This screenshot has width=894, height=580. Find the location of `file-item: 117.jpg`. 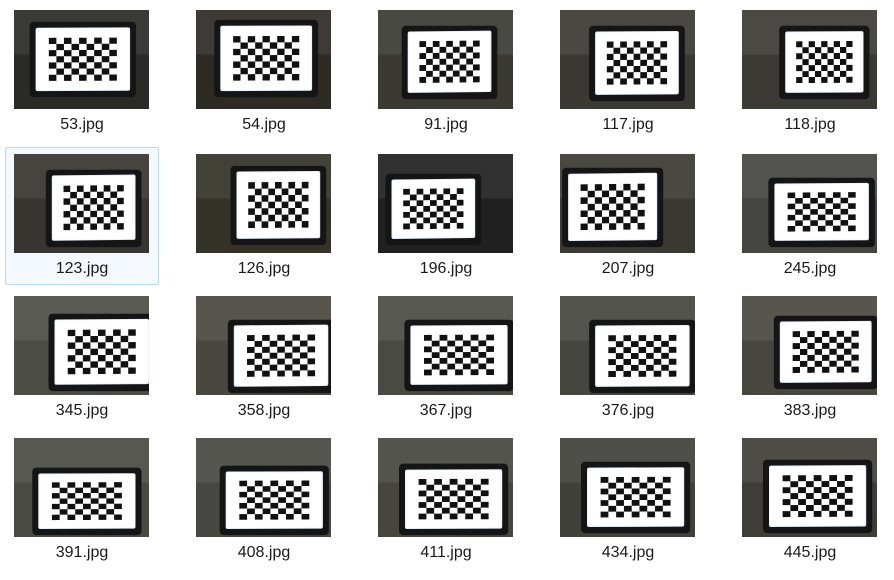

file-item: 117.jpg is located at coordinates (628, 72).